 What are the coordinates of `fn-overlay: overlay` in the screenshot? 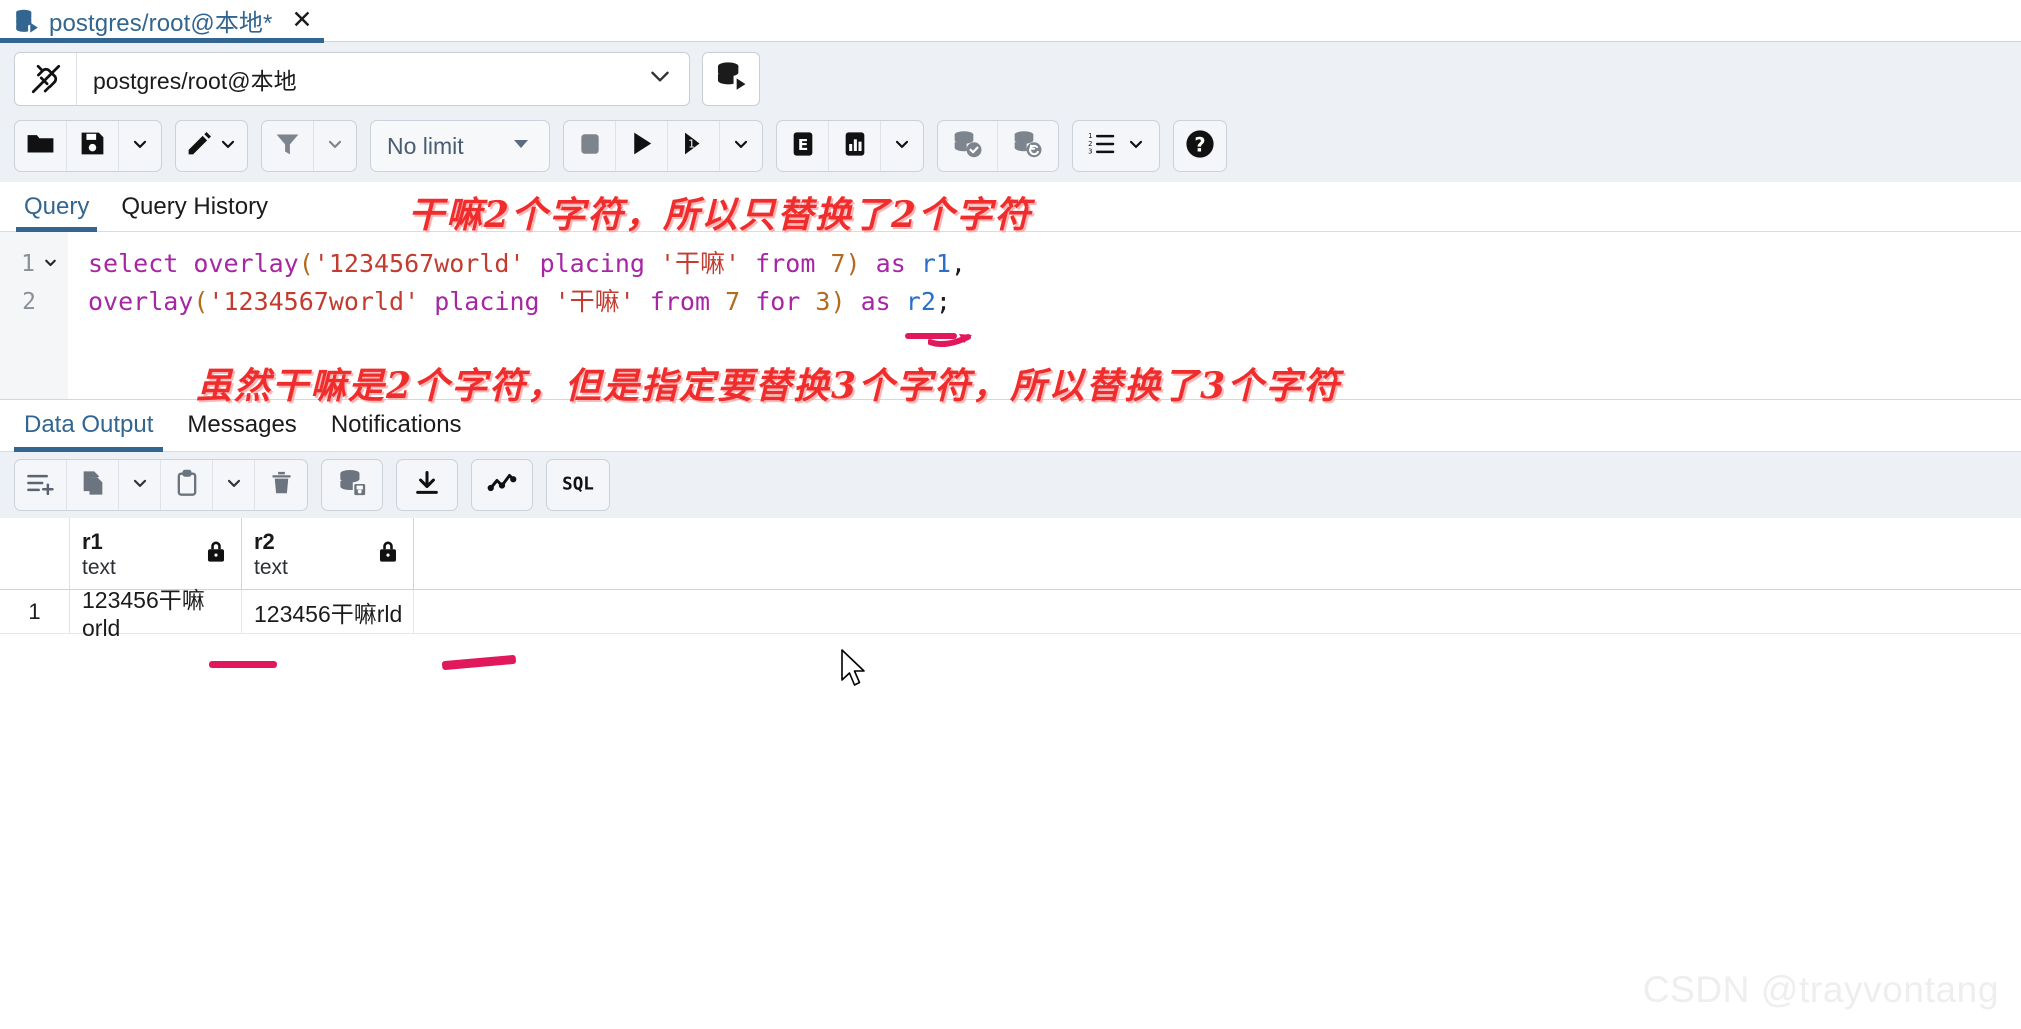 It's located at (246, 263).